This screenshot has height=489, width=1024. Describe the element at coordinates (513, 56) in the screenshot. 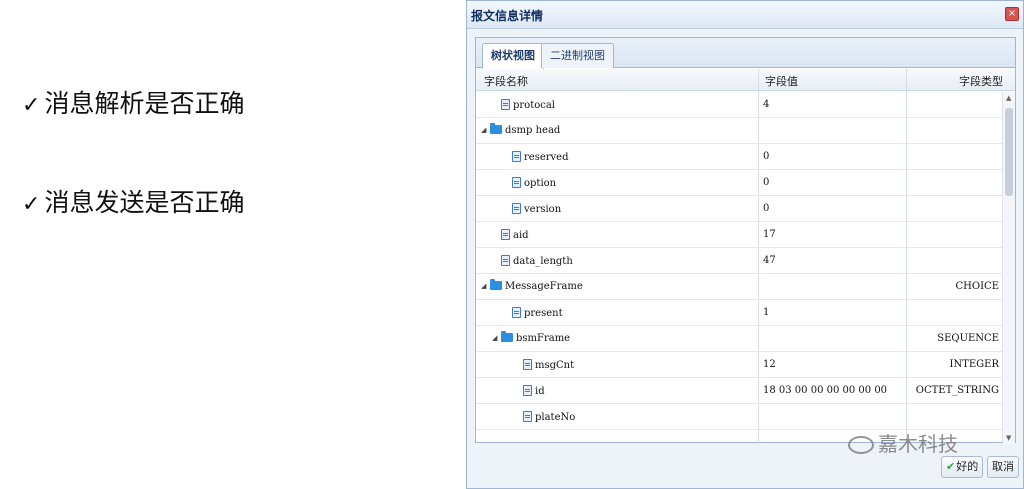

I see `tab-tree-view: 树状视图` at that location.